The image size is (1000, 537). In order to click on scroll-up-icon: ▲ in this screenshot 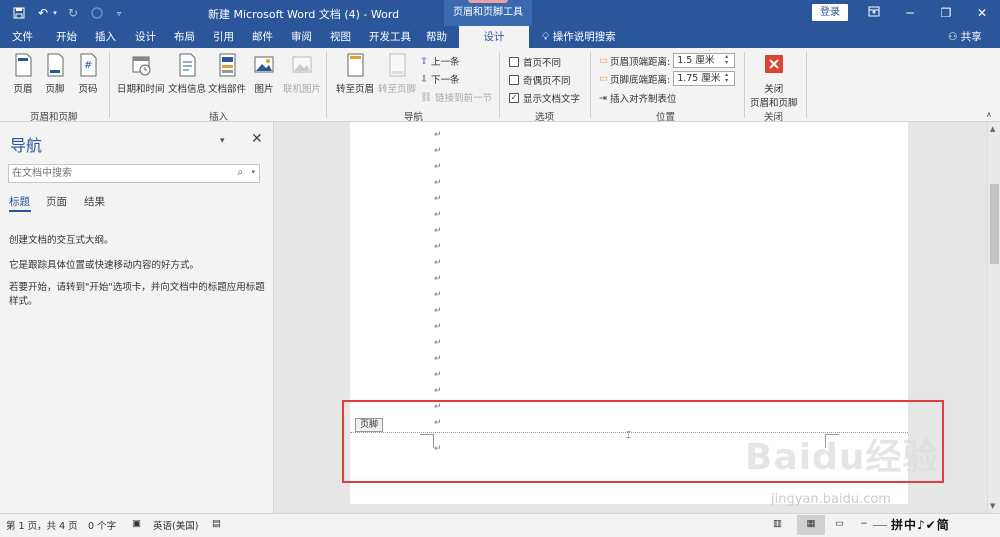, I will do `click(992, 129)`.